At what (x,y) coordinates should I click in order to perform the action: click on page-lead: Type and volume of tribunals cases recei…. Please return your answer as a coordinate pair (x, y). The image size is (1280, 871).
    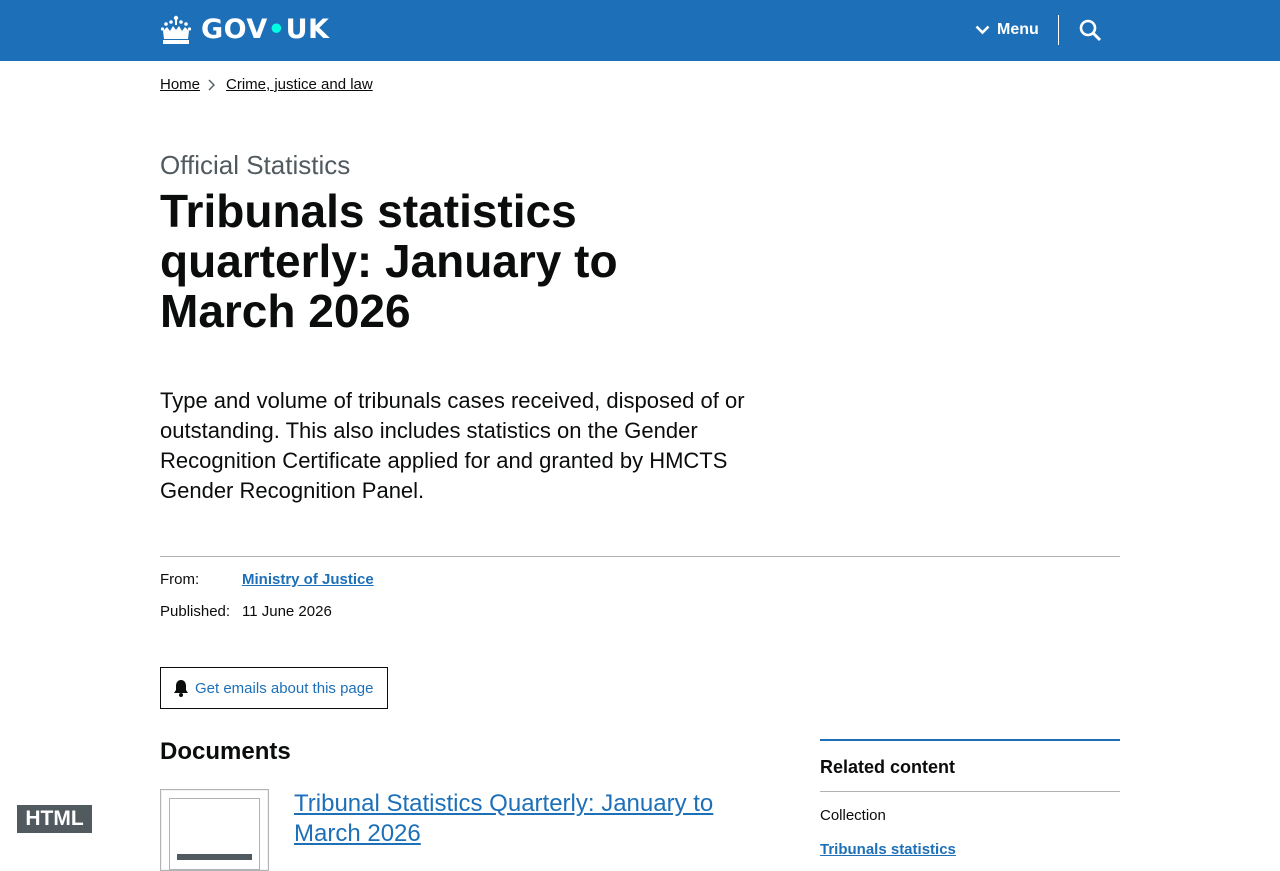
    Looking at the image, I should click on (452, 445).